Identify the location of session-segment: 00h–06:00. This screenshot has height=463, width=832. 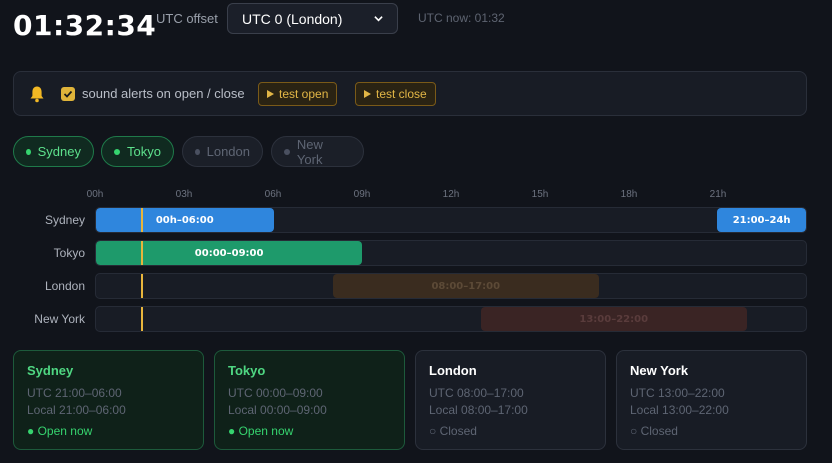
(185, 220).